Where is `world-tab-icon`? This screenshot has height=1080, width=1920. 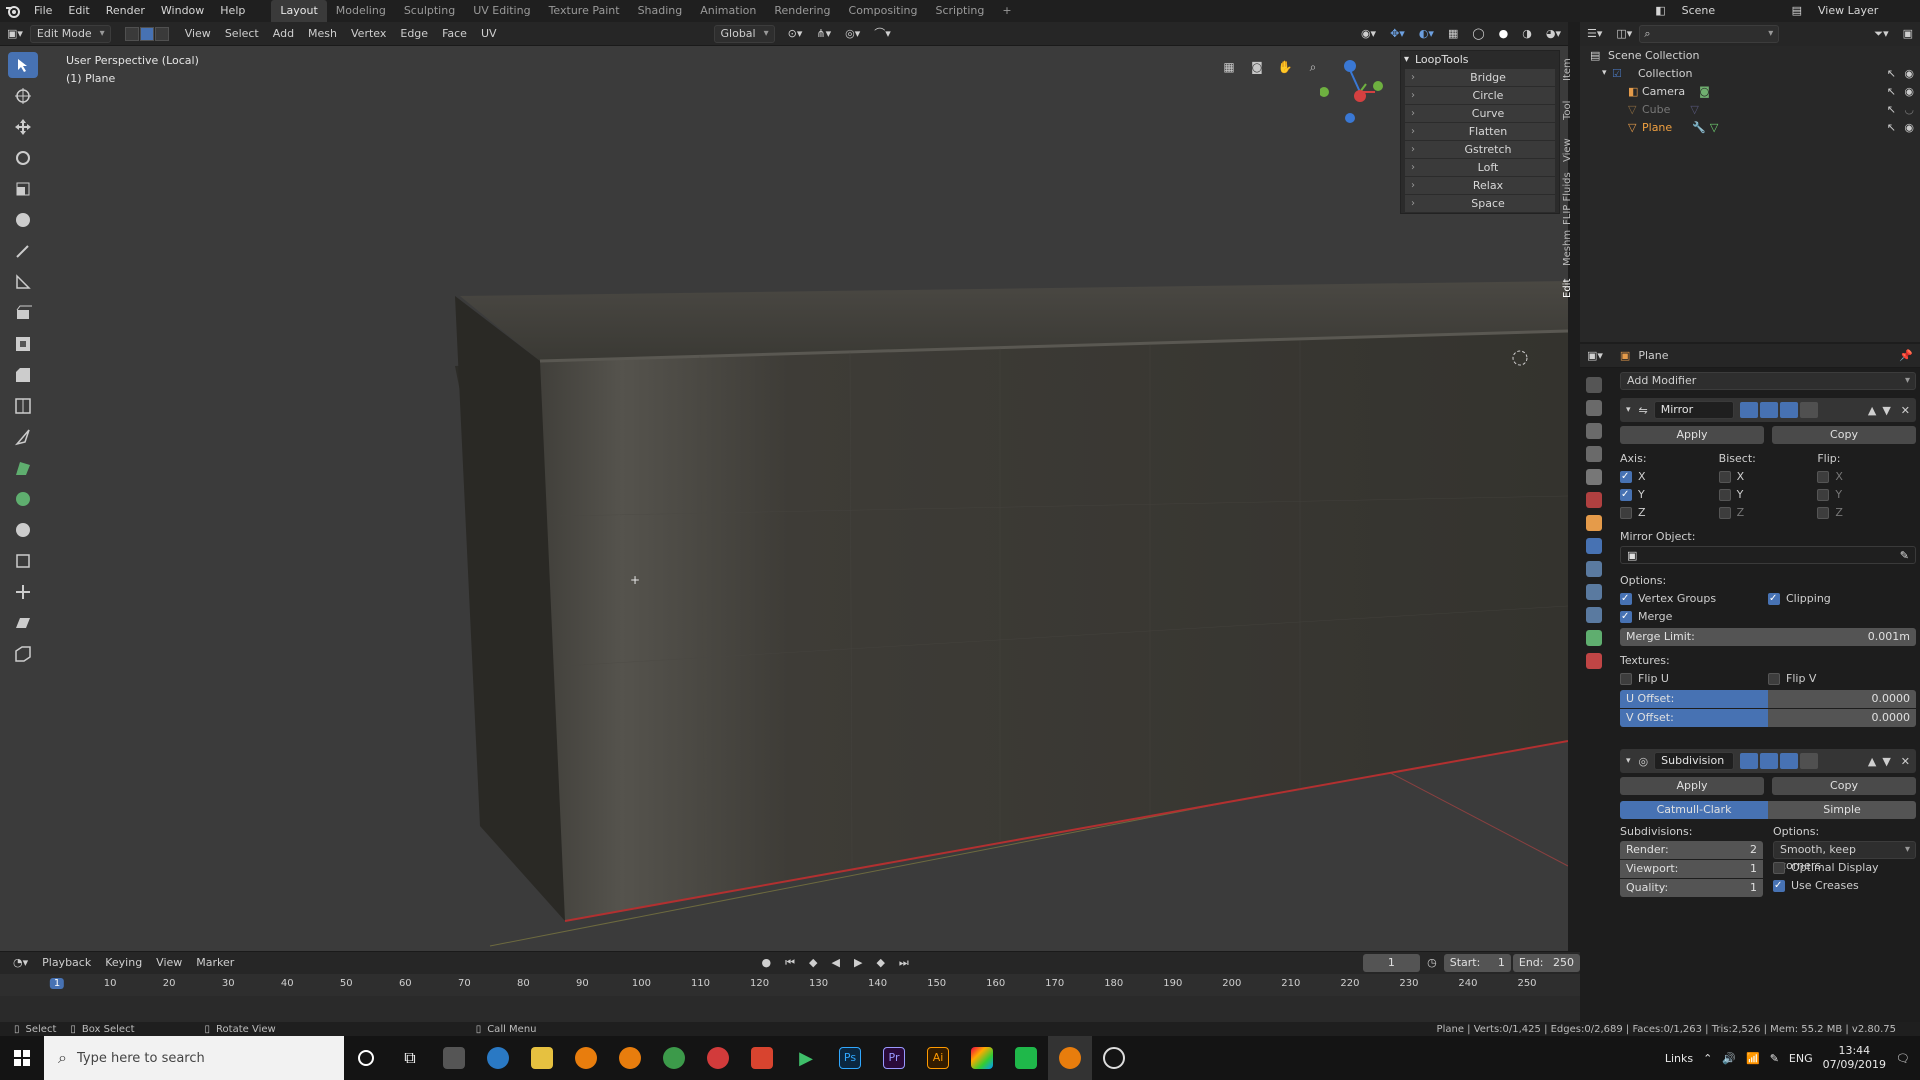
world-tab-icon is located at coordinates (1594, 500).